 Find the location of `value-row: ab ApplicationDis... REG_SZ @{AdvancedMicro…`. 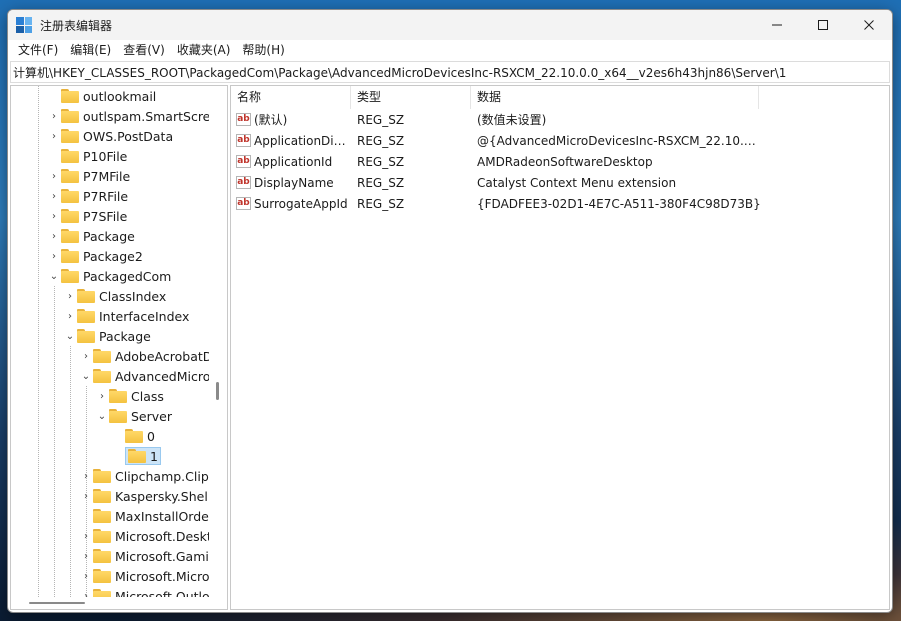

value-row: ab ApplicationDis... REG_SZ @{AdvancedMicro… is located at coordinates (560, 140).